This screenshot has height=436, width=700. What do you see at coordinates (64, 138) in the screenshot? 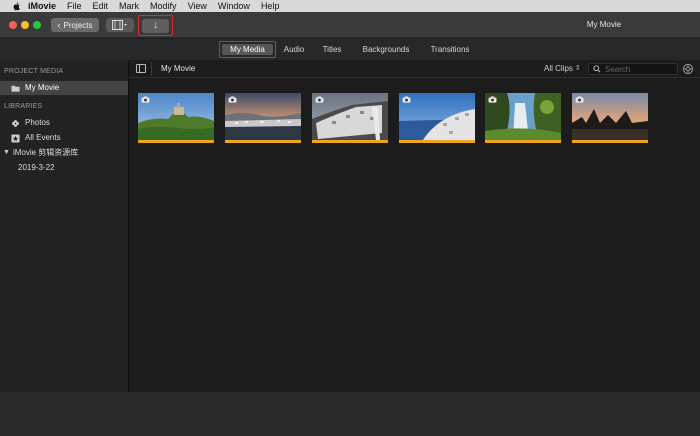
I see `sidebar-item-all-events: All Events` at bounding box center [64, 138].